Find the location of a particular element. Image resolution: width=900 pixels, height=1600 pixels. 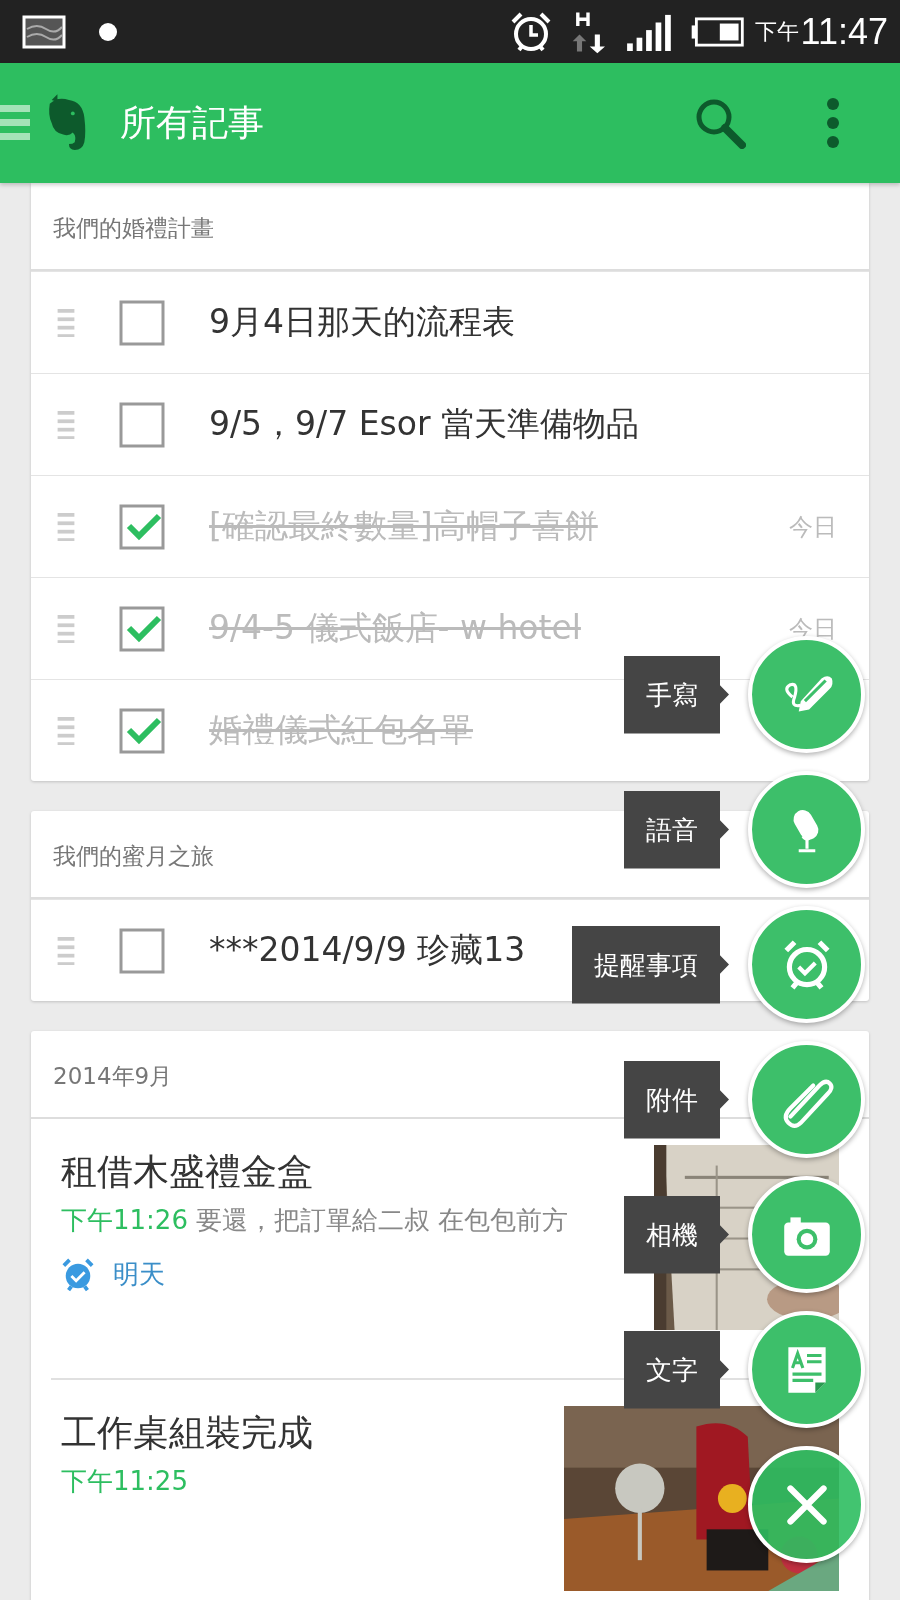

note-snippet: 下午11:26 要還，把訂單給二叔 在包包前方 is located at coordinates (315, 1220).